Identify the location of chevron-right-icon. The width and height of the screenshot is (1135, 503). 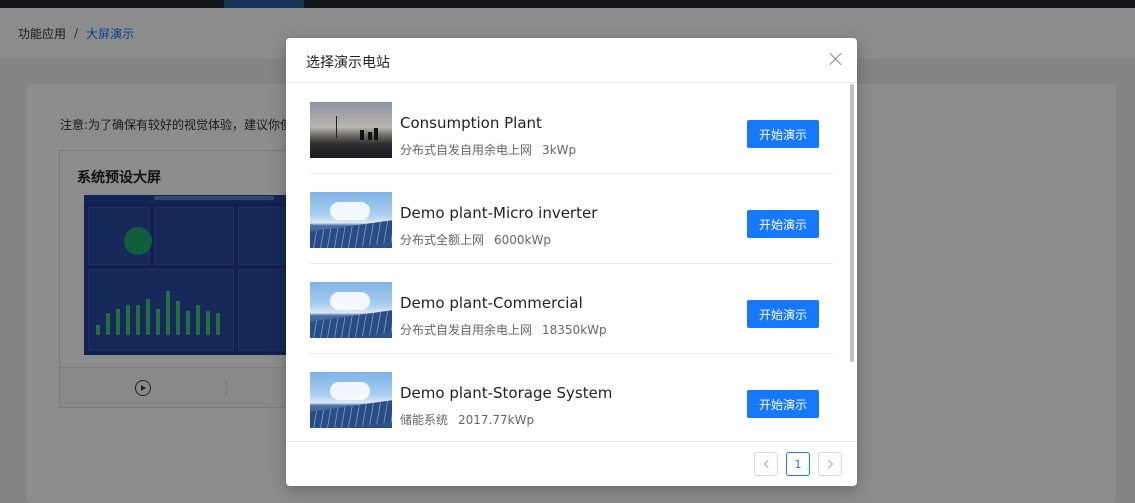
(828, 464).